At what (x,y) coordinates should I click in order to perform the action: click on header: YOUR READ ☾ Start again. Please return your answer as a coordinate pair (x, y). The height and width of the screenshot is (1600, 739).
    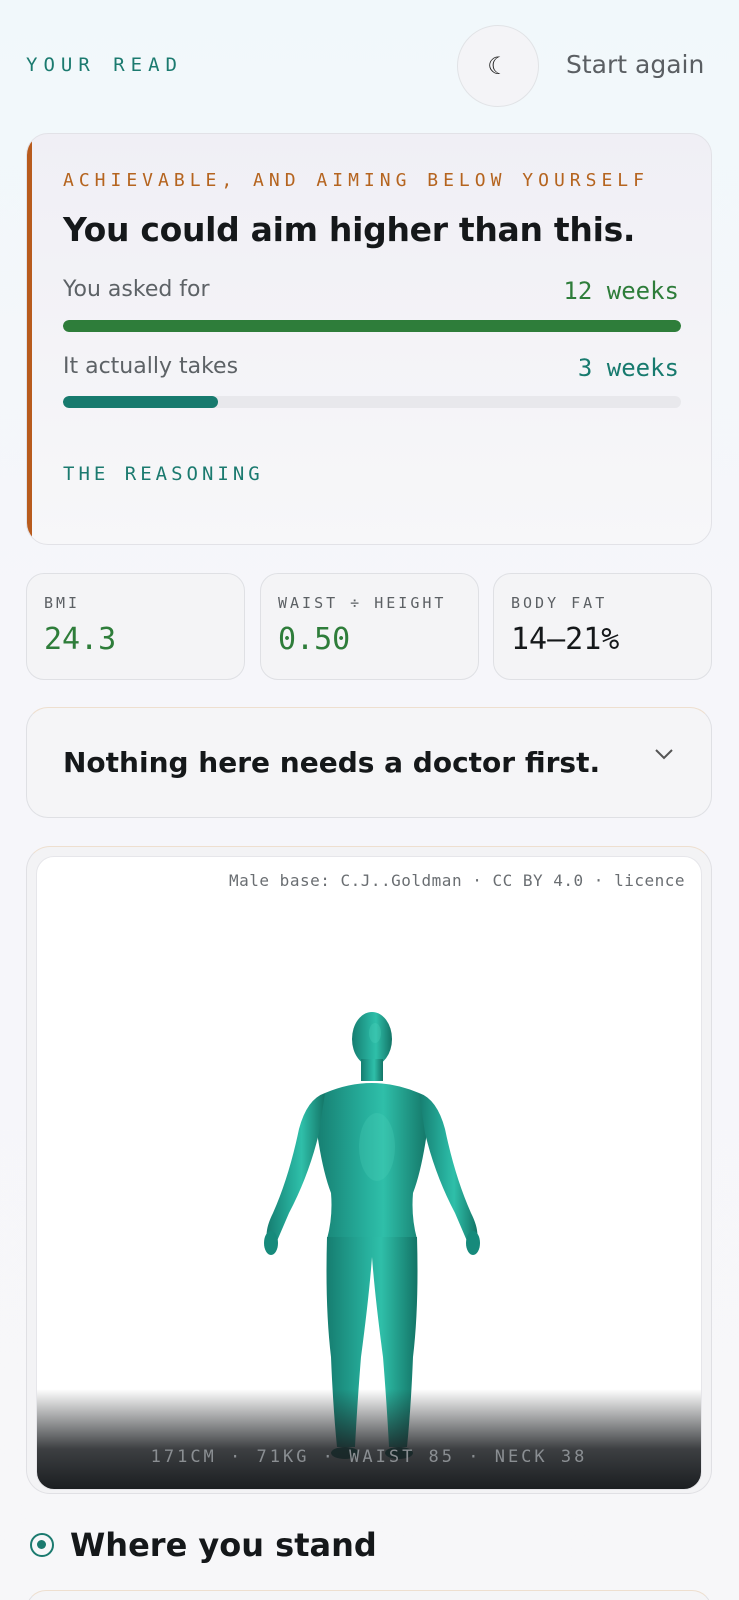
    Looking at the image, I should click on (369, 65).